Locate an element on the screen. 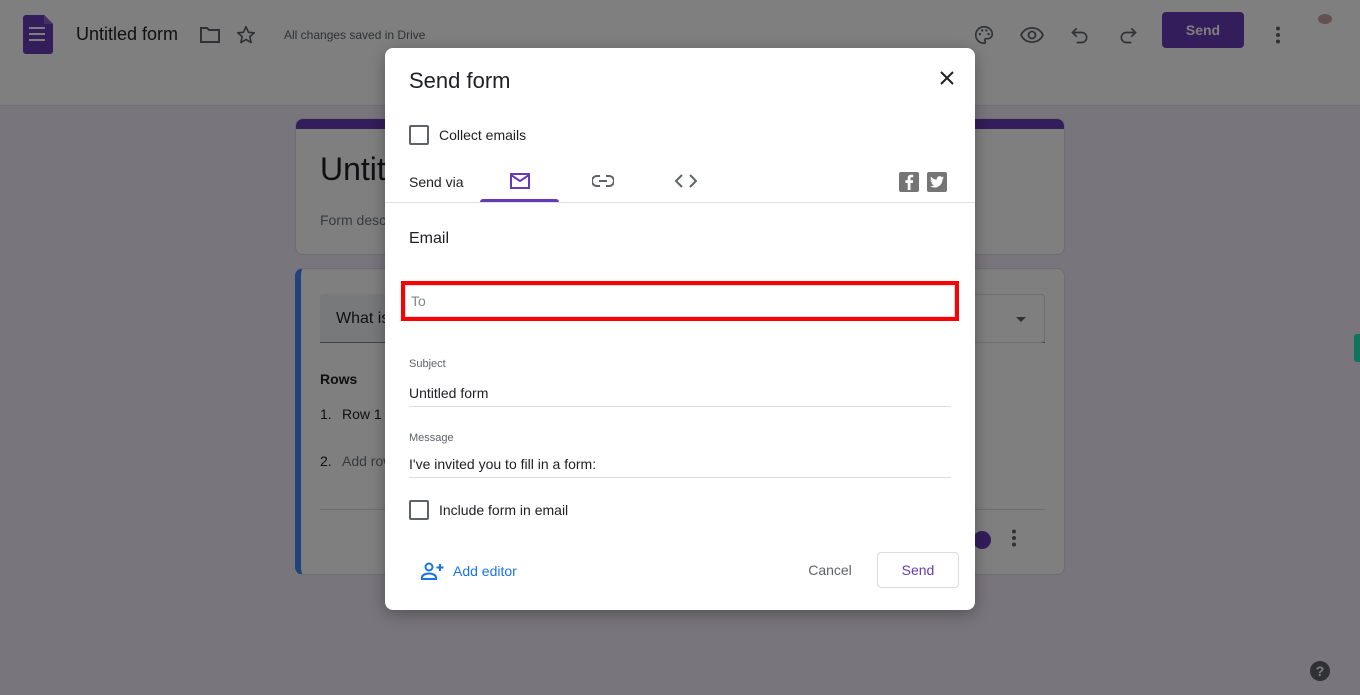  message-label: Message is located at coordinates (431, 438).